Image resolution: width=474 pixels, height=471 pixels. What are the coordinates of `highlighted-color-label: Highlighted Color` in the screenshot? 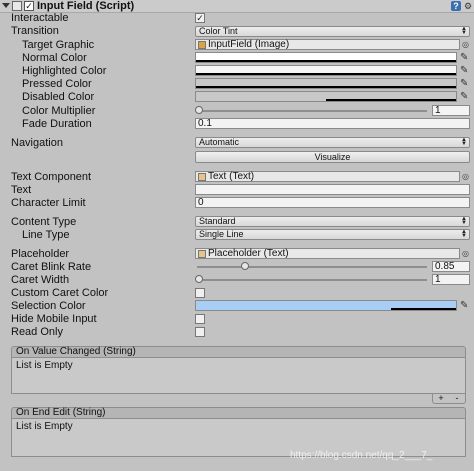 It's located at (64, 71).